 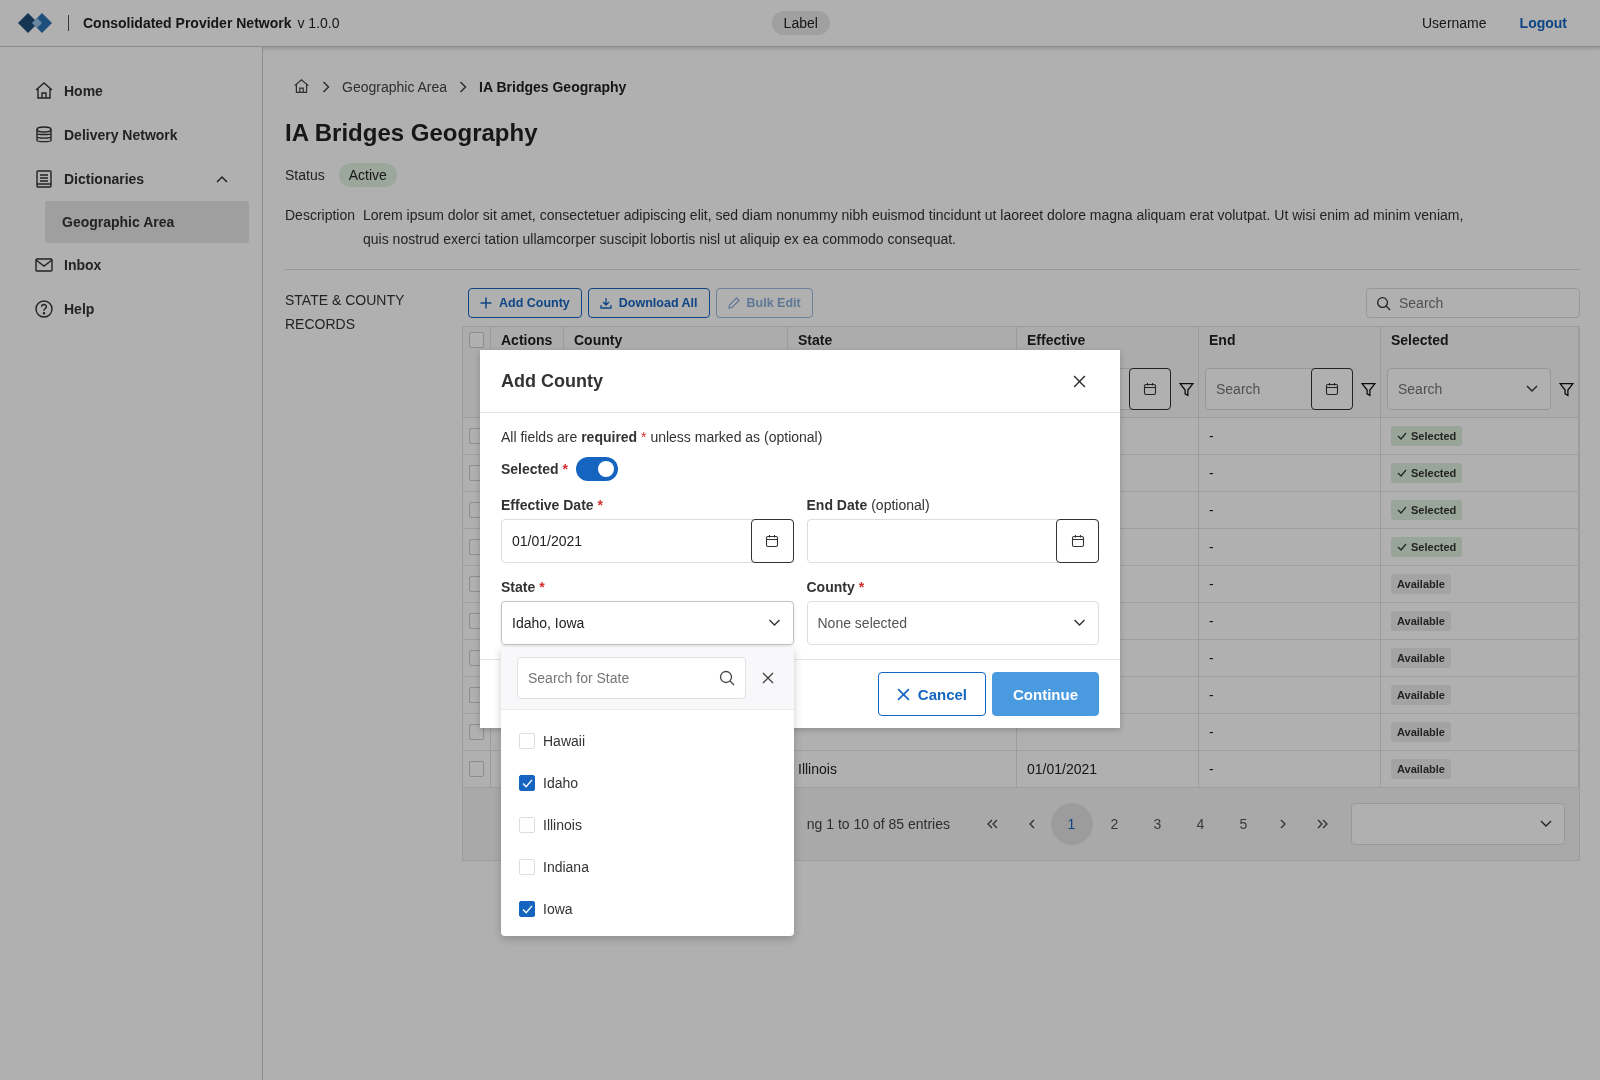 What do you see at coordinates (1114, 824) in the screenshot?
I see `page-button: 2` at bounding box center [1114, 824].